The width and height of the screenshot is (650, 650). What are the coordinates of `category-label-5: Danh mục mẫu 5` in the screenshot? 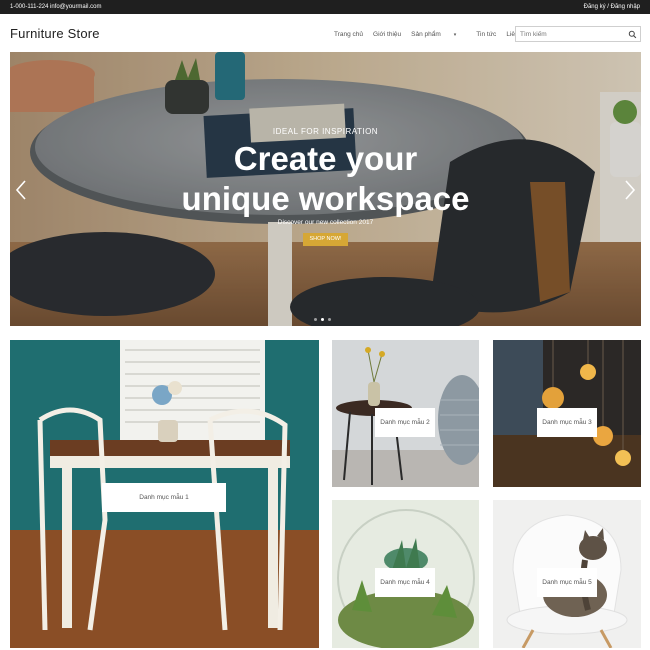 It's located at (567, 582).